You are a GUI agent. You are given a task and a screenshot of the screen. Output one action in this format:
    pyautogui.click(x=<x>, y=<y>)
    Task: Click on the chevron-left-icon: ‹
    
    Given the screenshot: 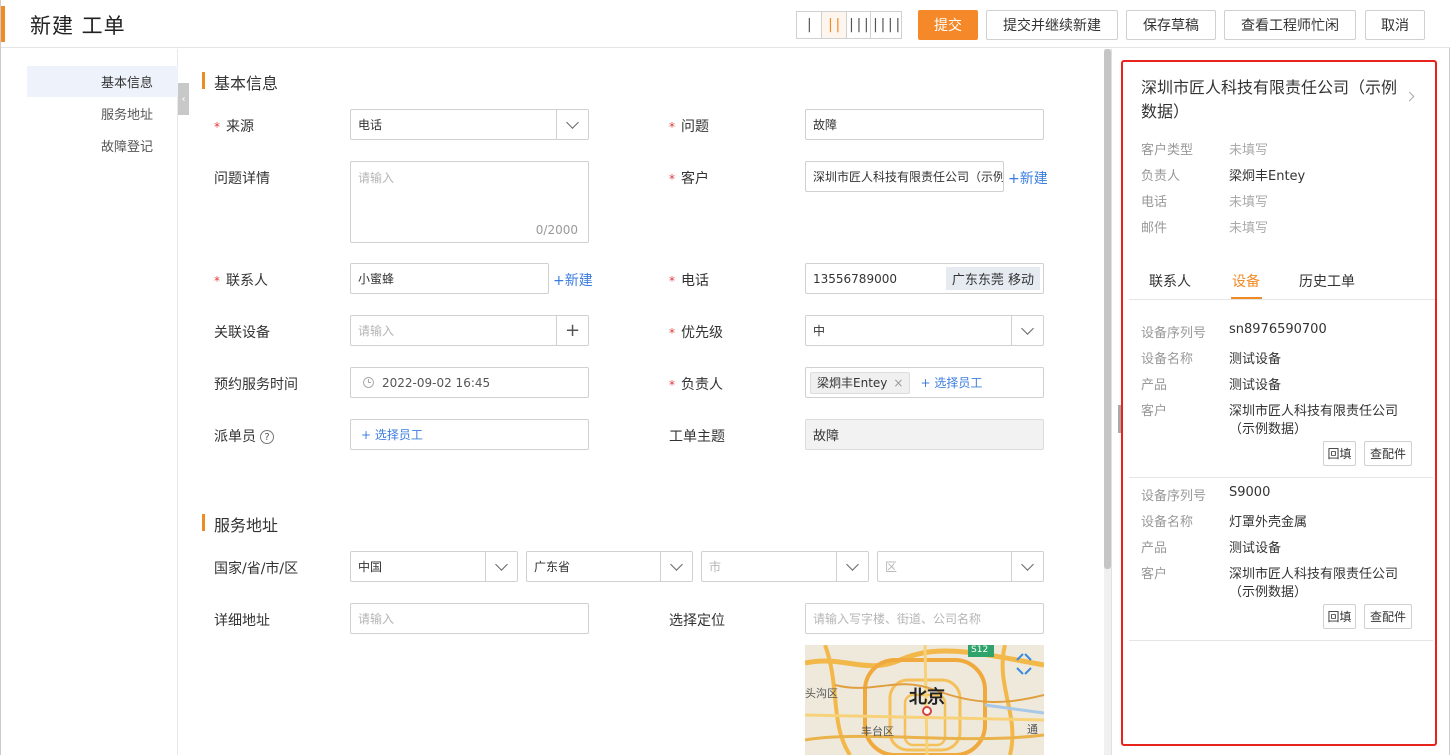 What is the action you would take?
    pyautogui.click(x=183, y=99)
    